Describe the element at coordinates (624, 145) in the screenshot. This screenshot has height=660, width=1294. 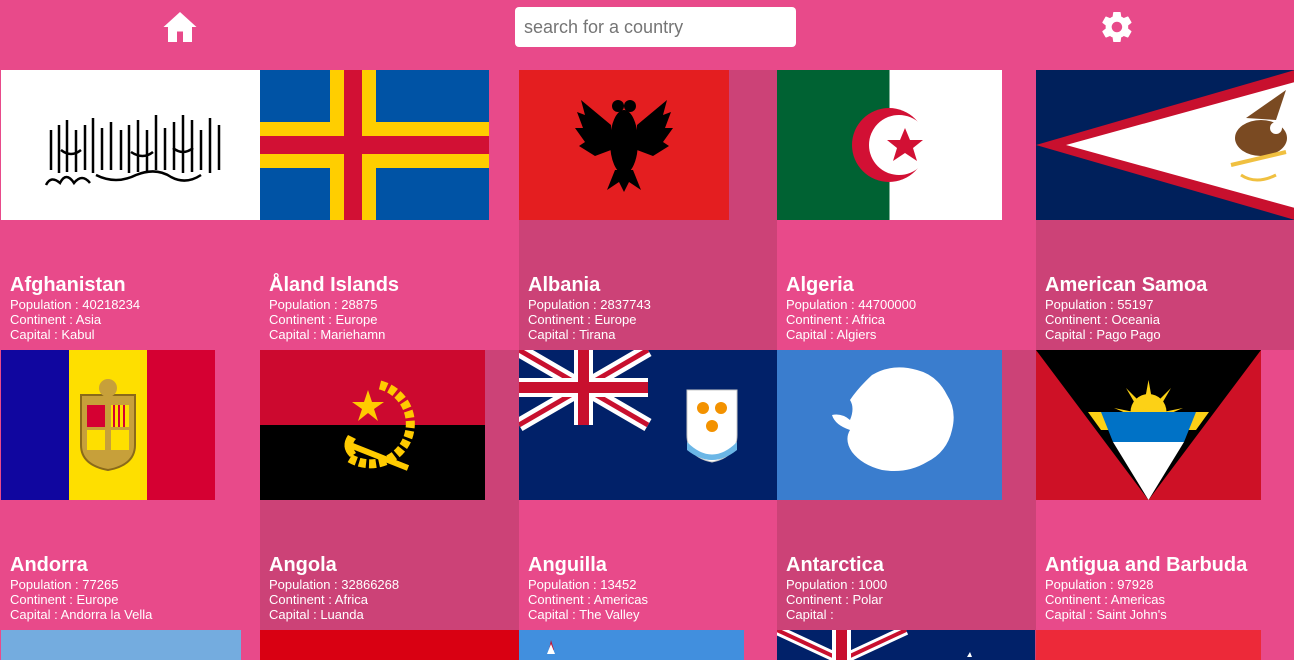
I see `flag-albania` at that location.